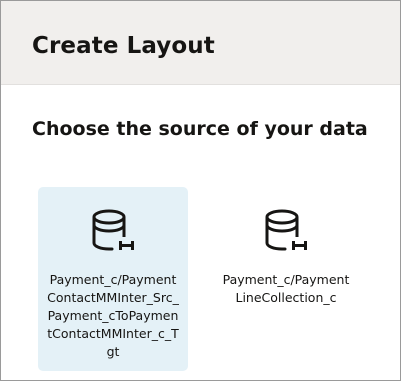 This screenshot has width=401, height=381. I want to click on data-source-label: Payment_c/PaymentLineCollection_c, so click(286, 288).